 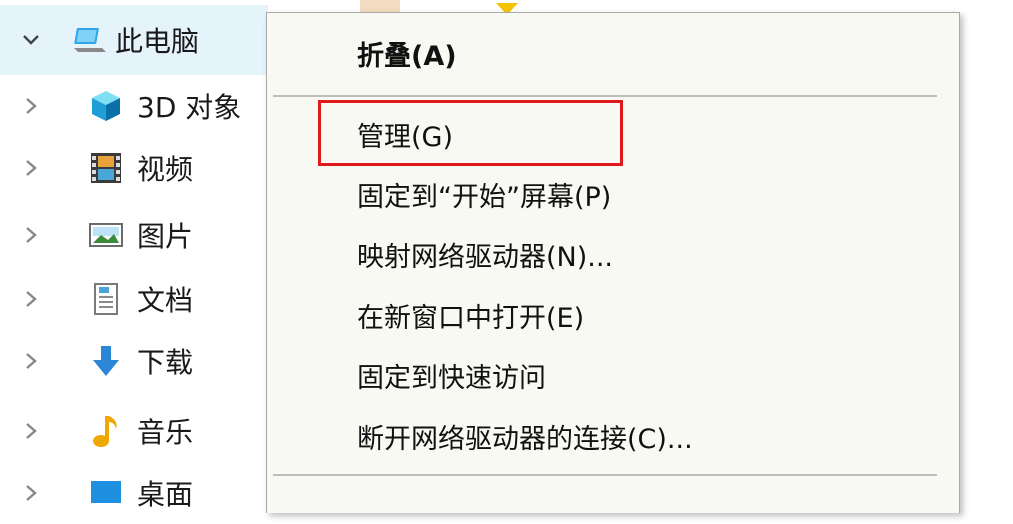 I want to click on computer-icon, so click(x=90, y=40).